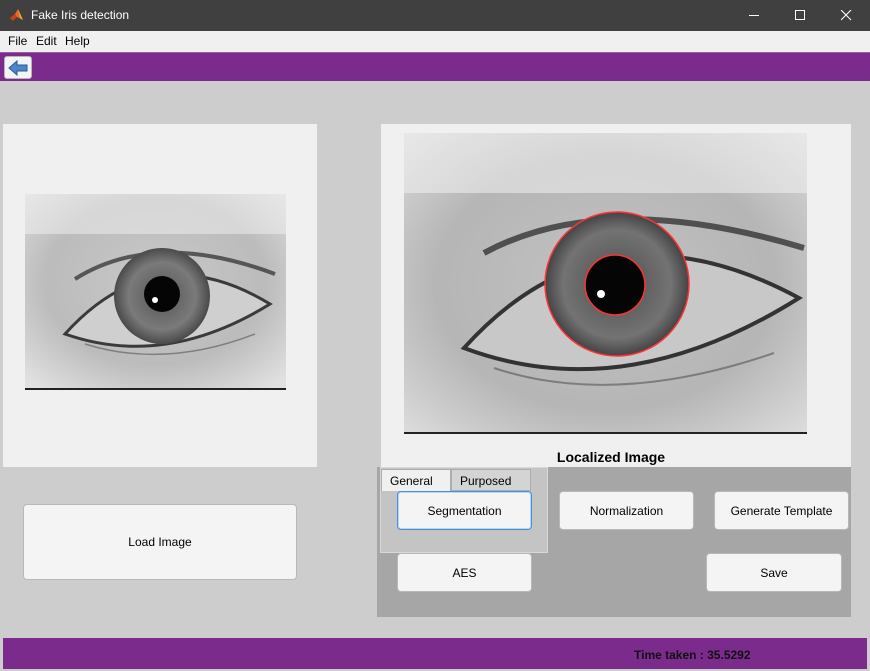  What do you see at coordinates (155, 292) in the screenshot?
I see `eye-image` at bounding box center [155, 292].